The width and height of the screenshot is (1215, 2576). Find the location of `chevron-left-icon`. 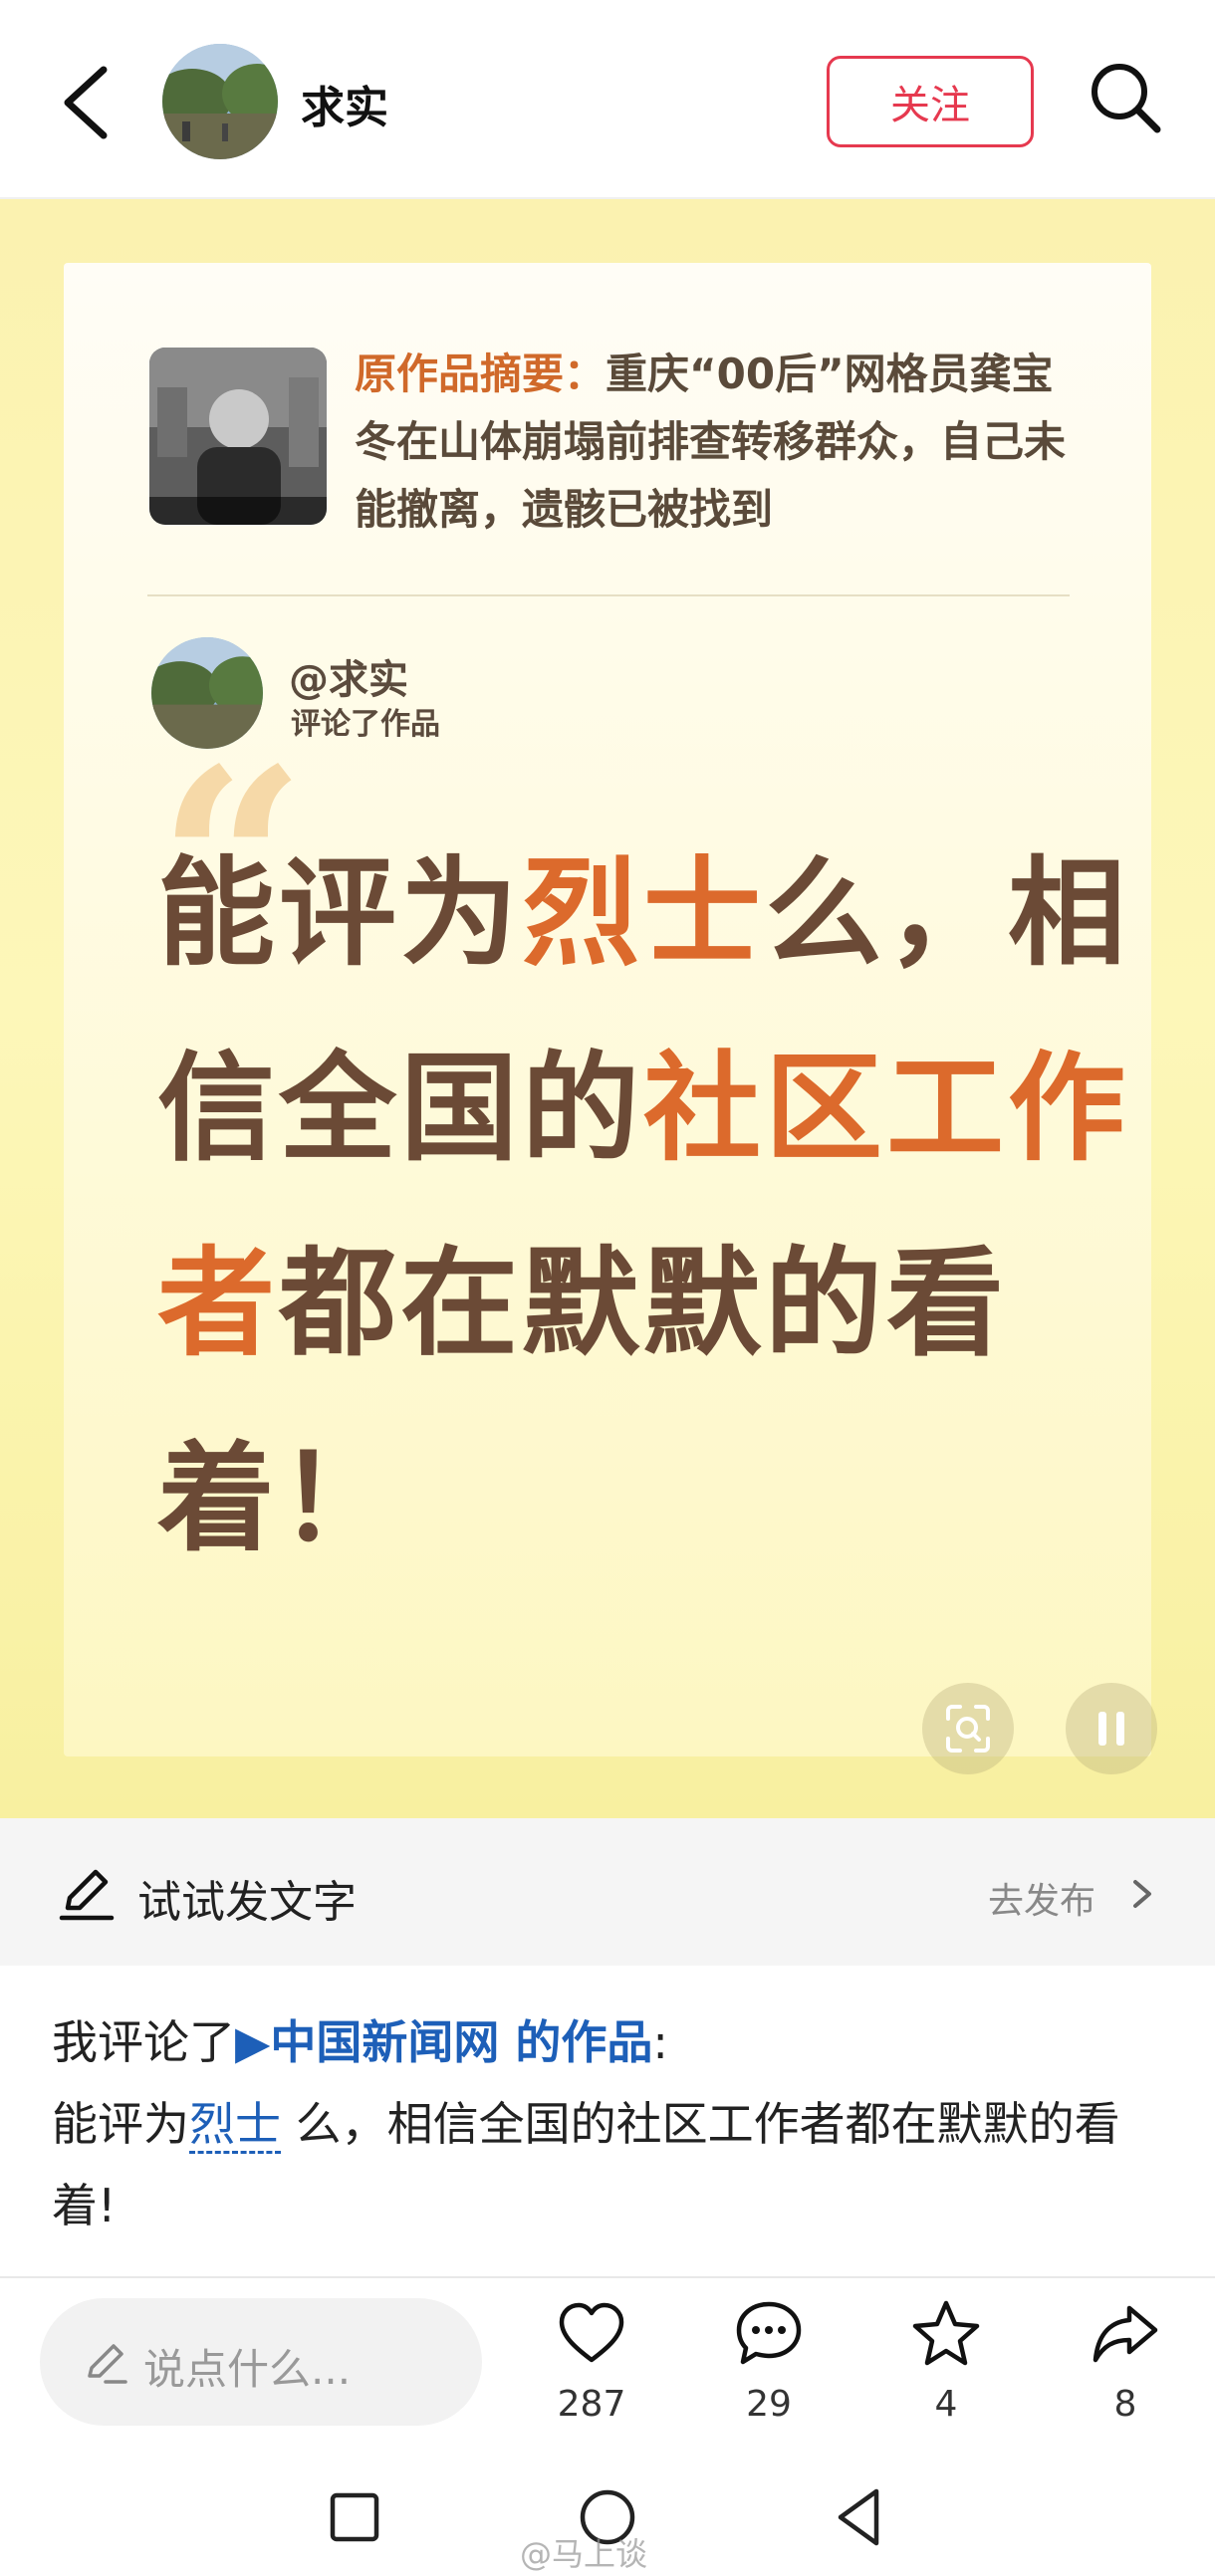

chevron-left-icon is located at coordinates (86, 102).